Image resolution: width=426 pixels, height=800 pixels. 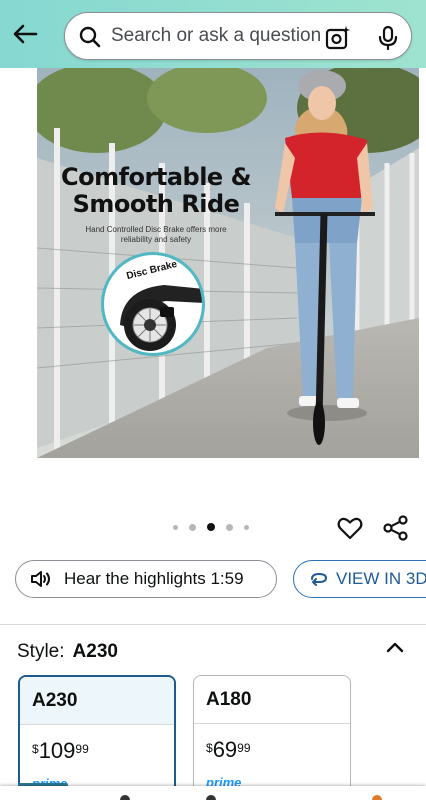 I want to click on chevron-up-icon, so click(x=395, y=647).